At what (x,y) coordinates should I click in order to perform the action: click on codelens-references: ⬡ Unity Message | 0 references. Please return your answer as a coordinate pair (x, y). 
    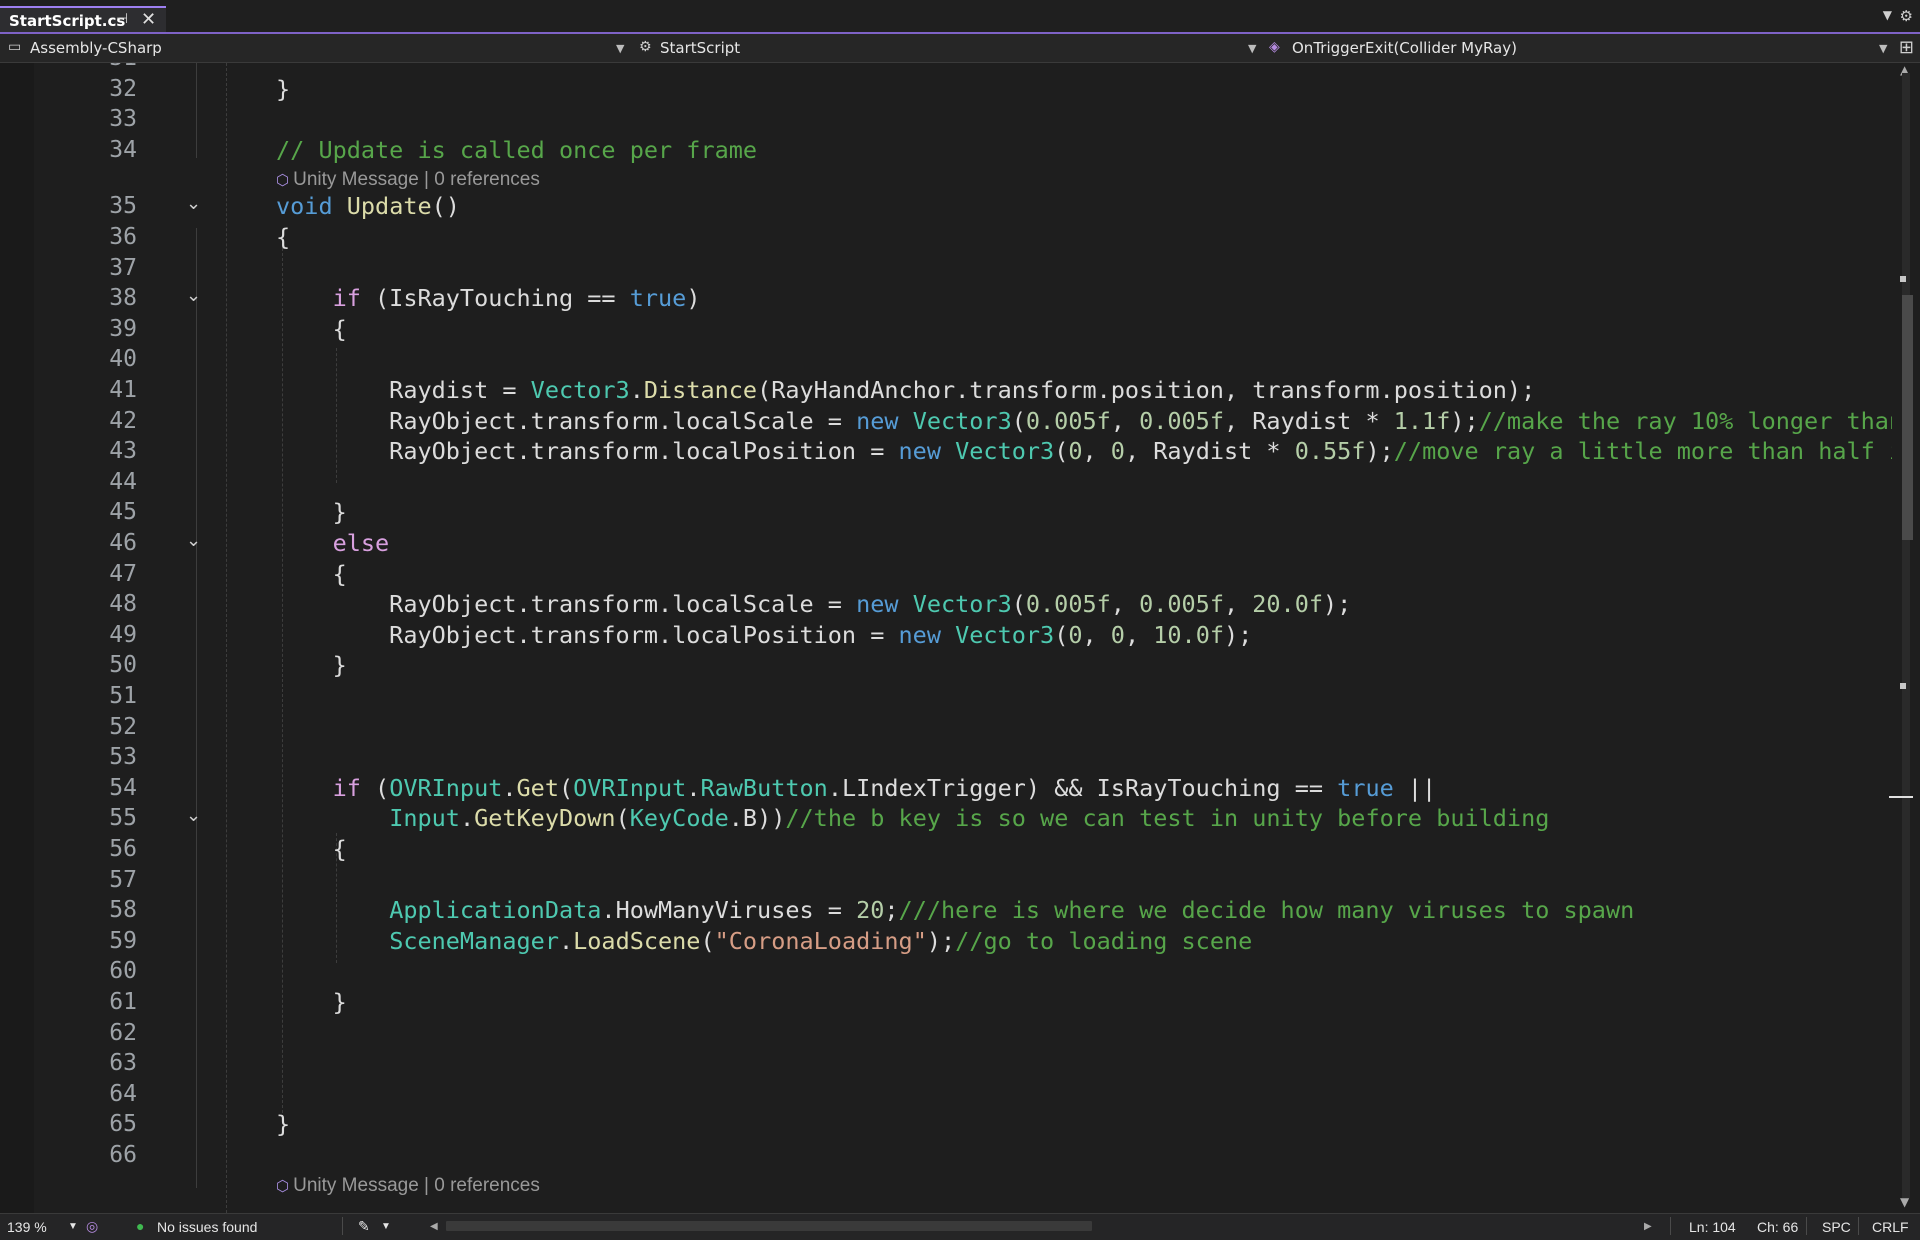
    Looking at the image, I should click on (408, 1186).